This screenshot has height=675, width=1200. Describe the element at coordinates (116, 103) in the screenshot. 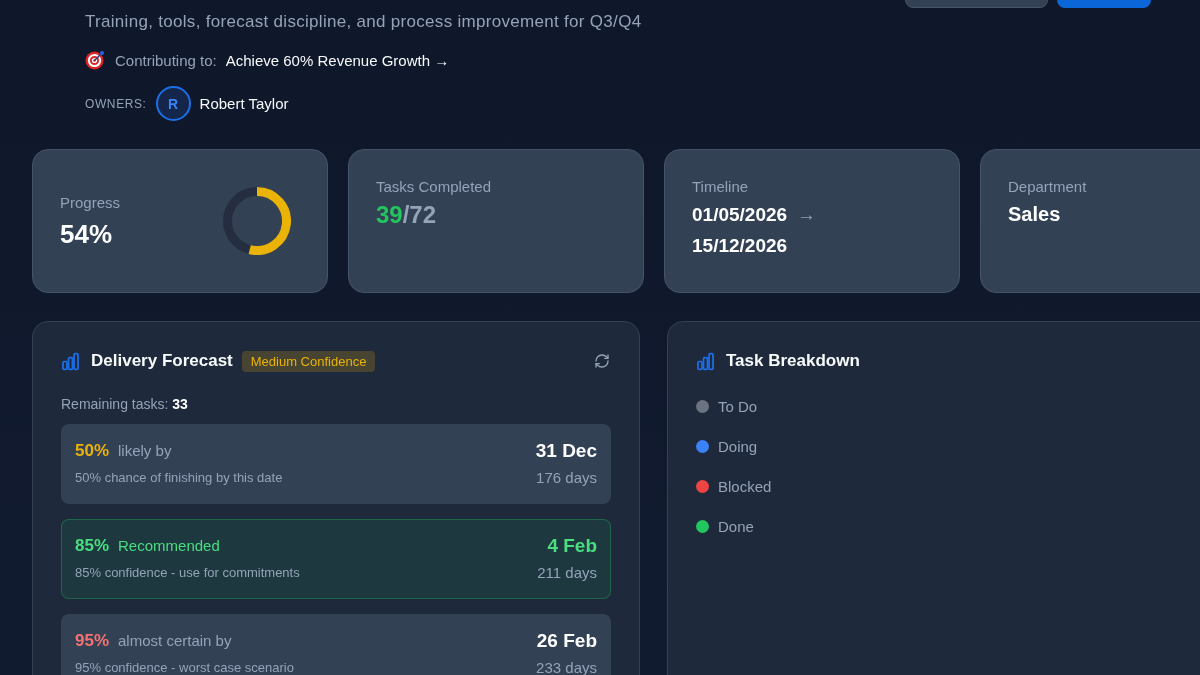

I see `owners-label: OWNERS:` at that location.